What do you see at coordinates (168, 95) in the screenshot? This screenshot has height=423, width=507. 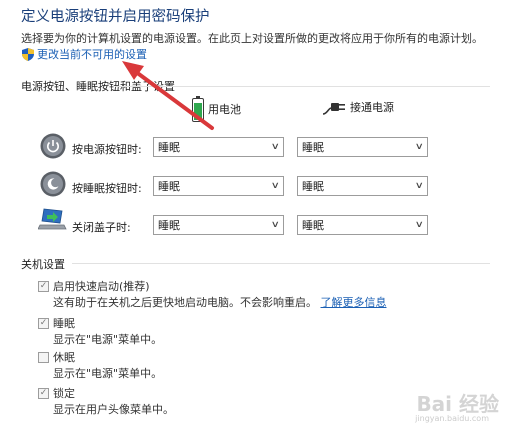 I see `annotation-arrow` at bounding box center [168, 95].